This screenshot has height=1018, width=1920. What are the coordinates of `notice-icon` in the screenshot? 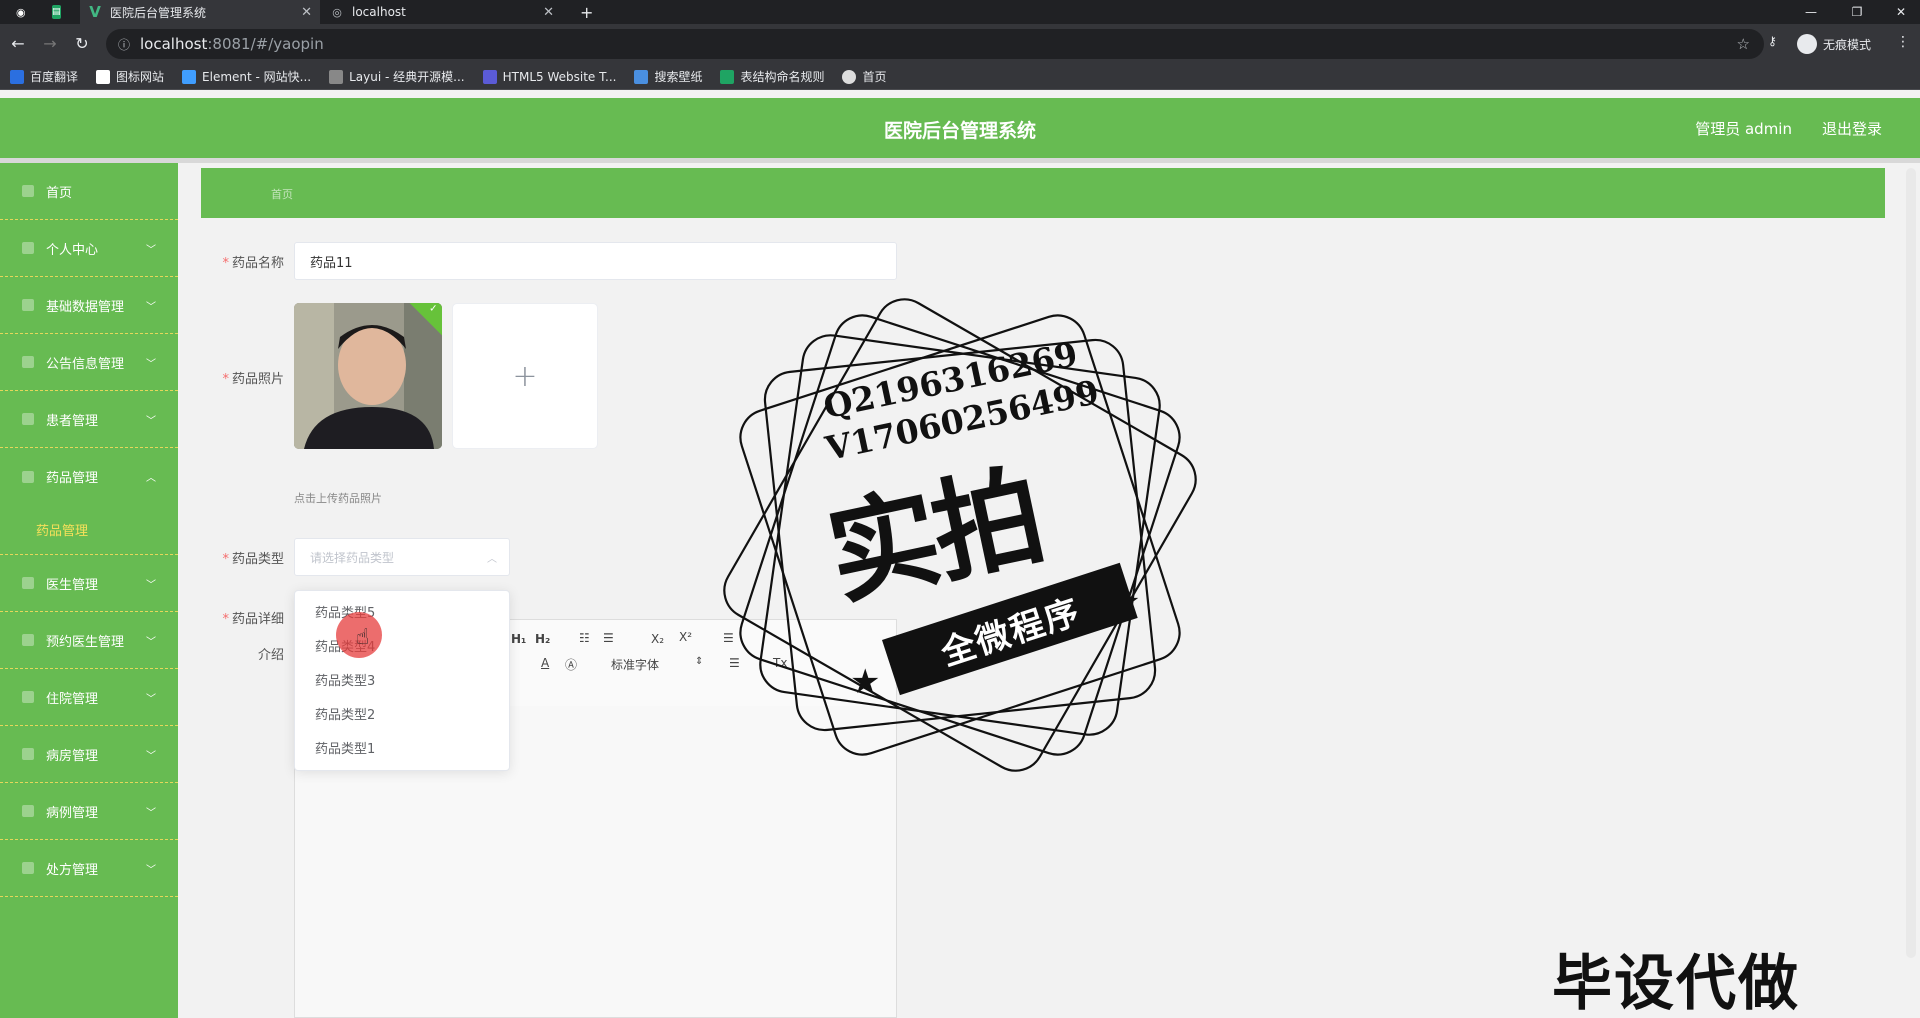 It's located at (28, 362).